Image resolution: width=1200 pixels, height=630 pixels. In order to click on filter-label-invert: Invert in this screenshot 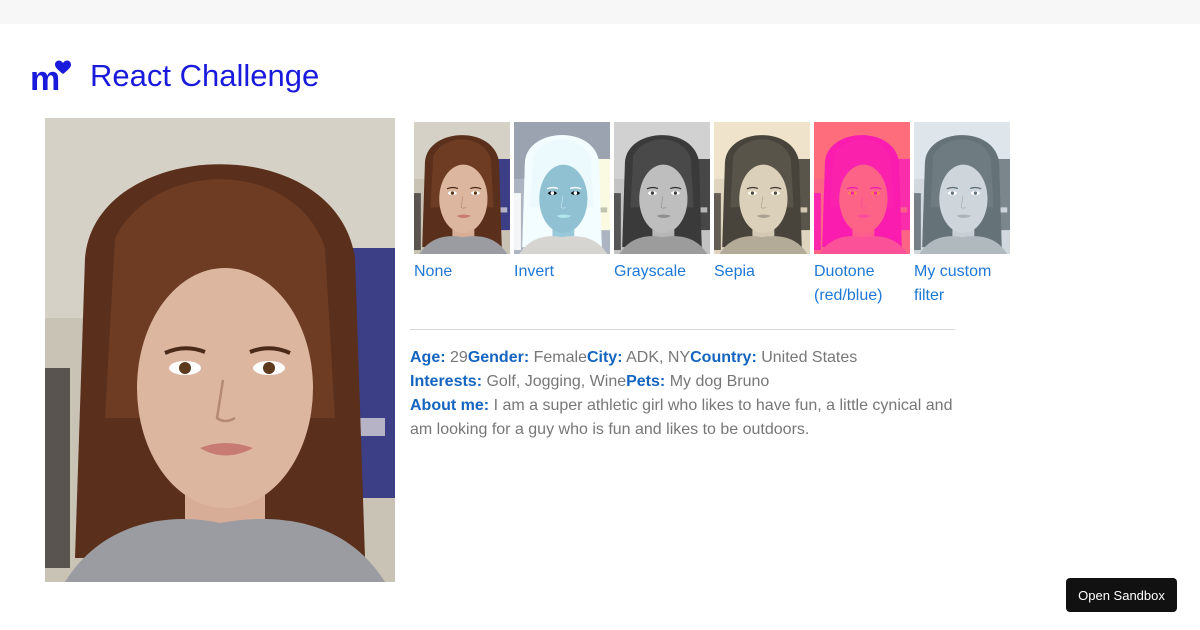, I will do `click(562, 272)`.